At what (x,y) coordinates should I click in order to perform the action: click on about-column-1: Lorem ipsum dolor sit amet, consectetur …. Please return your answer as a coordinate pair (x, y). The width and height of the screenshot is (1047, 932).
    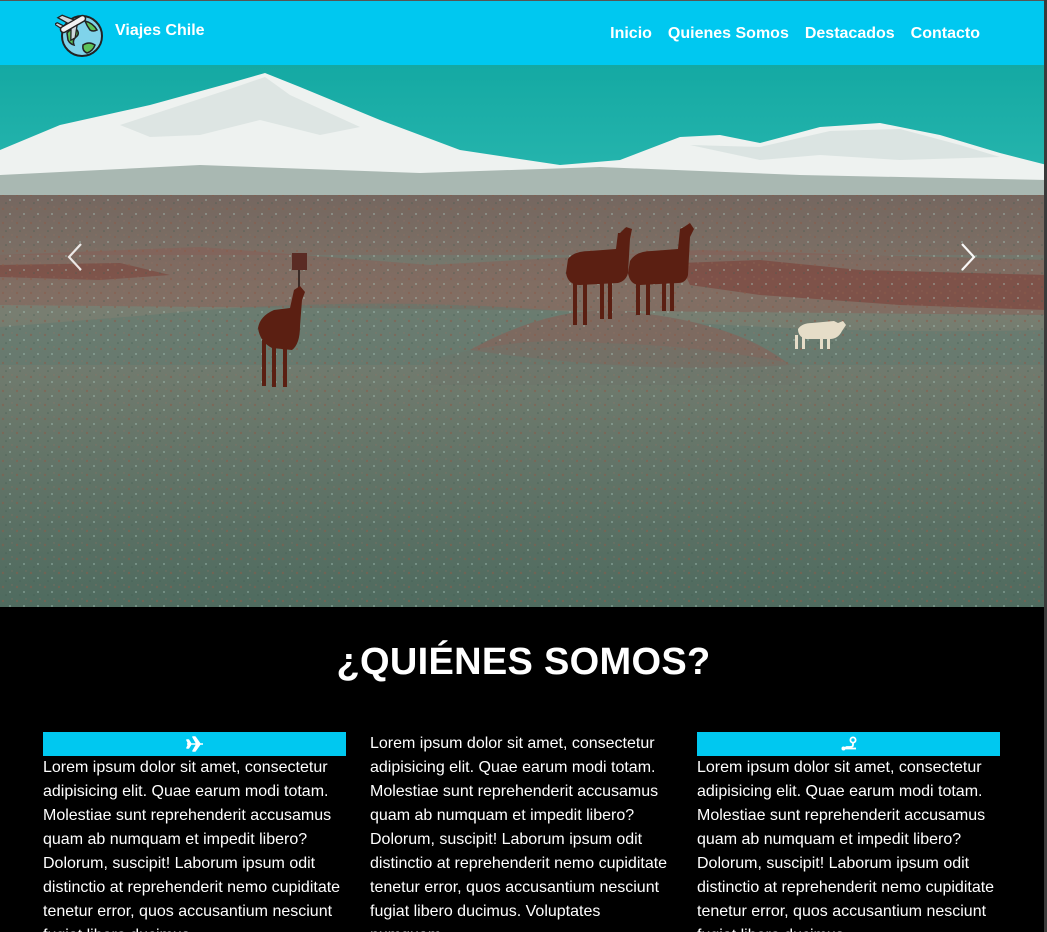
    Looking at the image, I should click on (194, 832).